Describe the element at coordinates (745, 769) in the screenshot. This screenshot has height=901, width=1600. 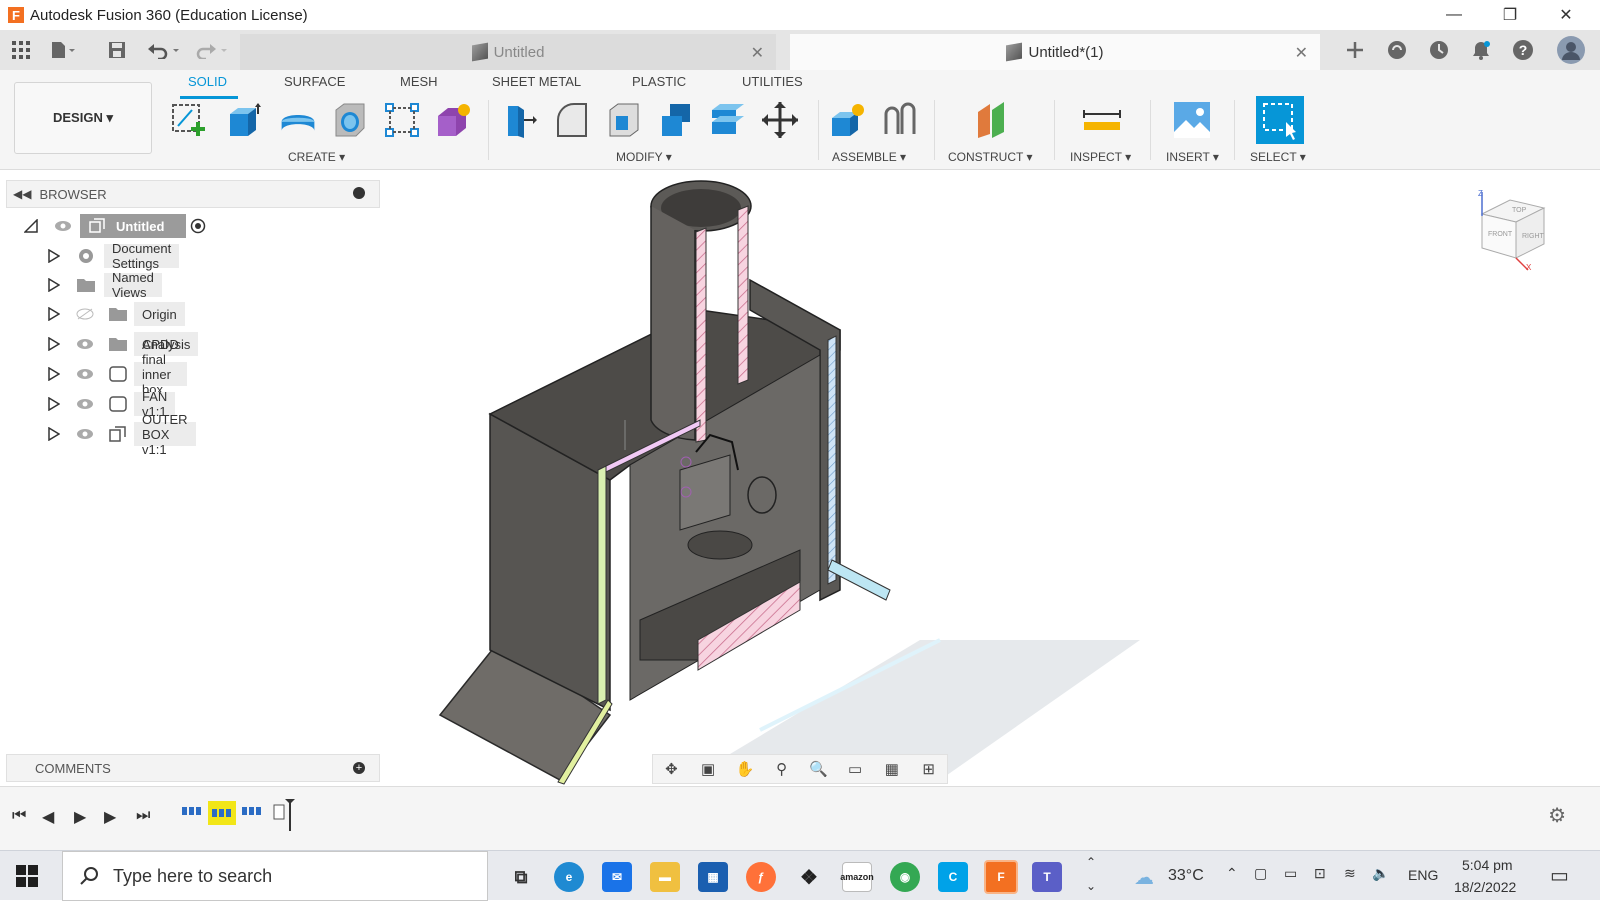
I see `pan-hand-icon: ✋` at that location.